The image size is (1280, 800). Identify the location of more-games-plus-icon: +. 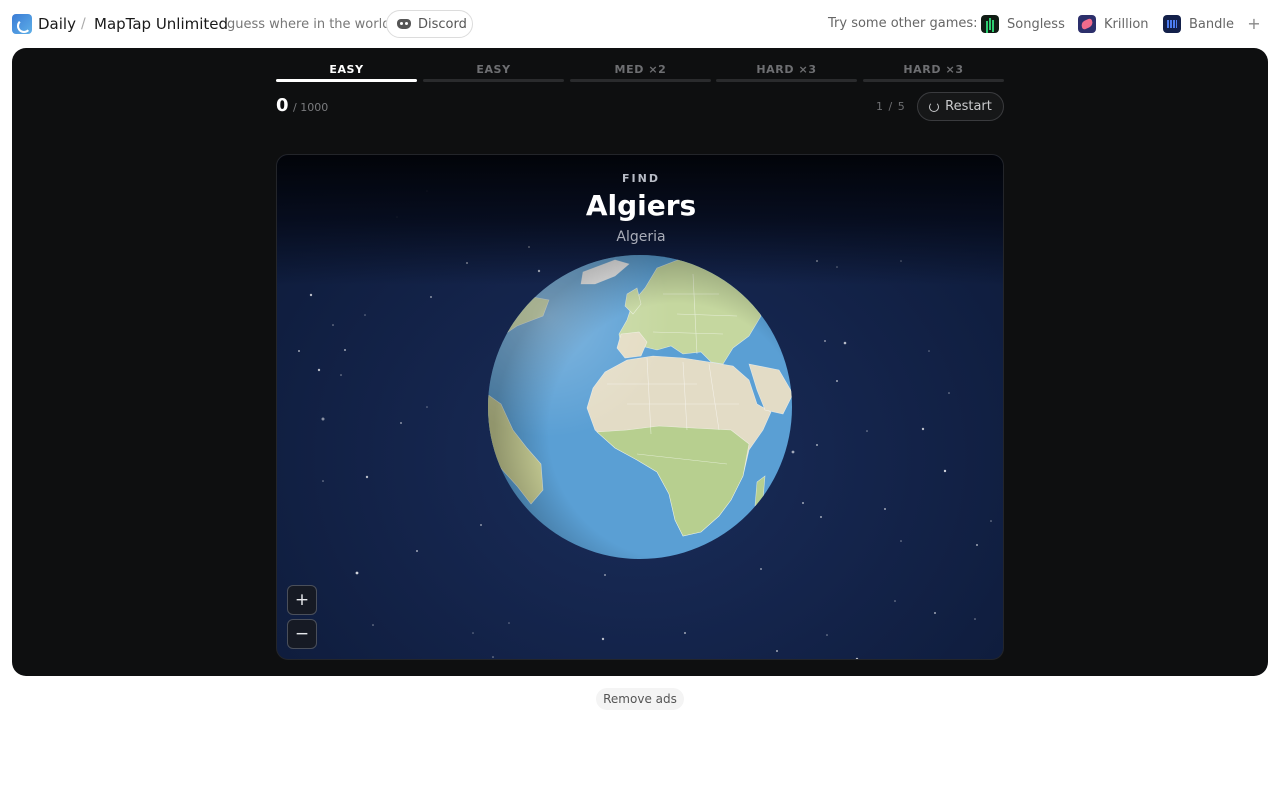
(1254, 24).